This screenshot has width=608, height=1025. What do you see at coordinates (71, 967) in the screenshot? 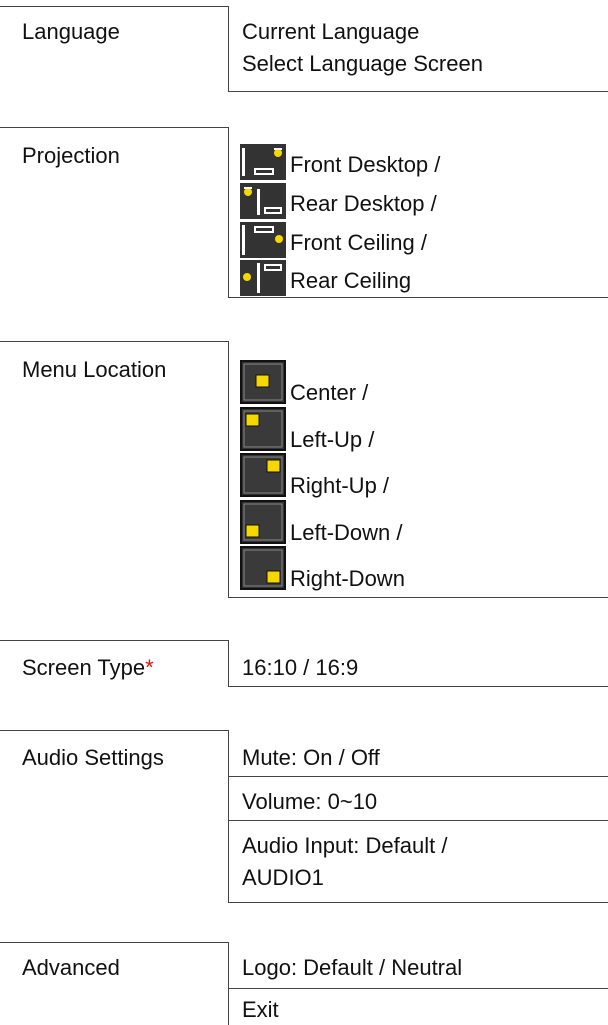
I see `advanced-label: Advanced` at bounding box center [71, 967].